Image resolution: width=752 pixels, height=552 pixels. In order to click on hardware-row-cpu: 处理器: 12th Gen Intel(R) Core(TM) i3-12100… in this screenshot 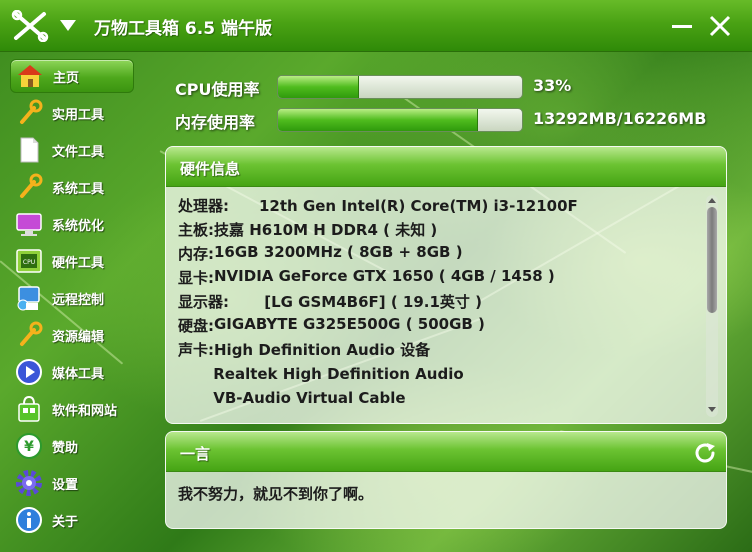, I will do `click(378, 206)`.